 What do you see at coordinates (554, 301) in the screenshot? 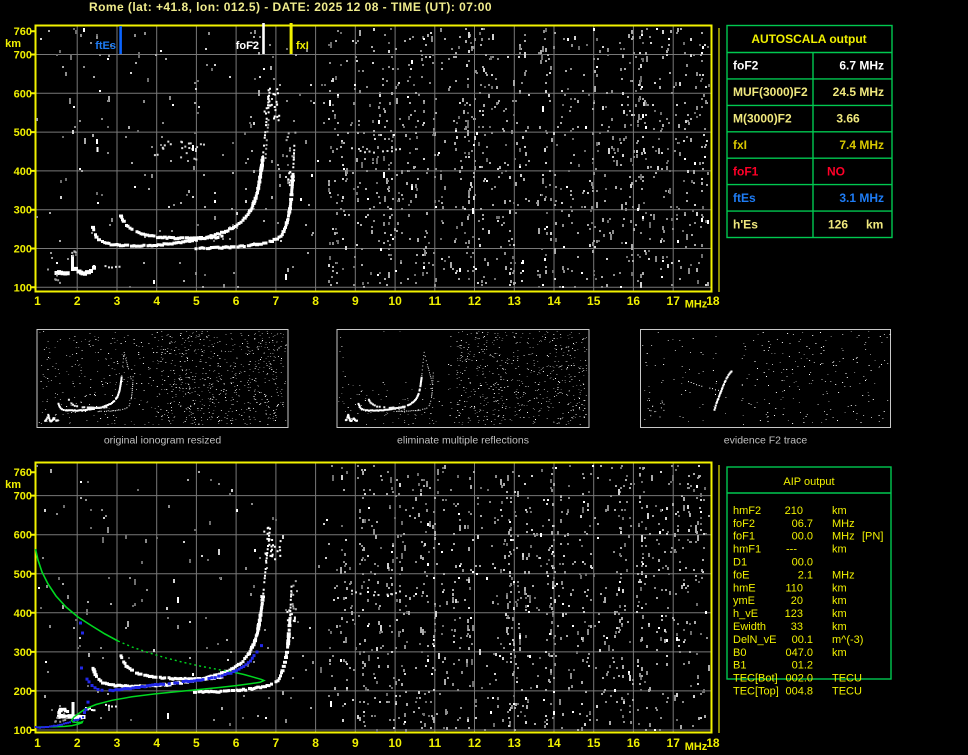
I see `svg-text: 14` at bounding box center [554, 301].